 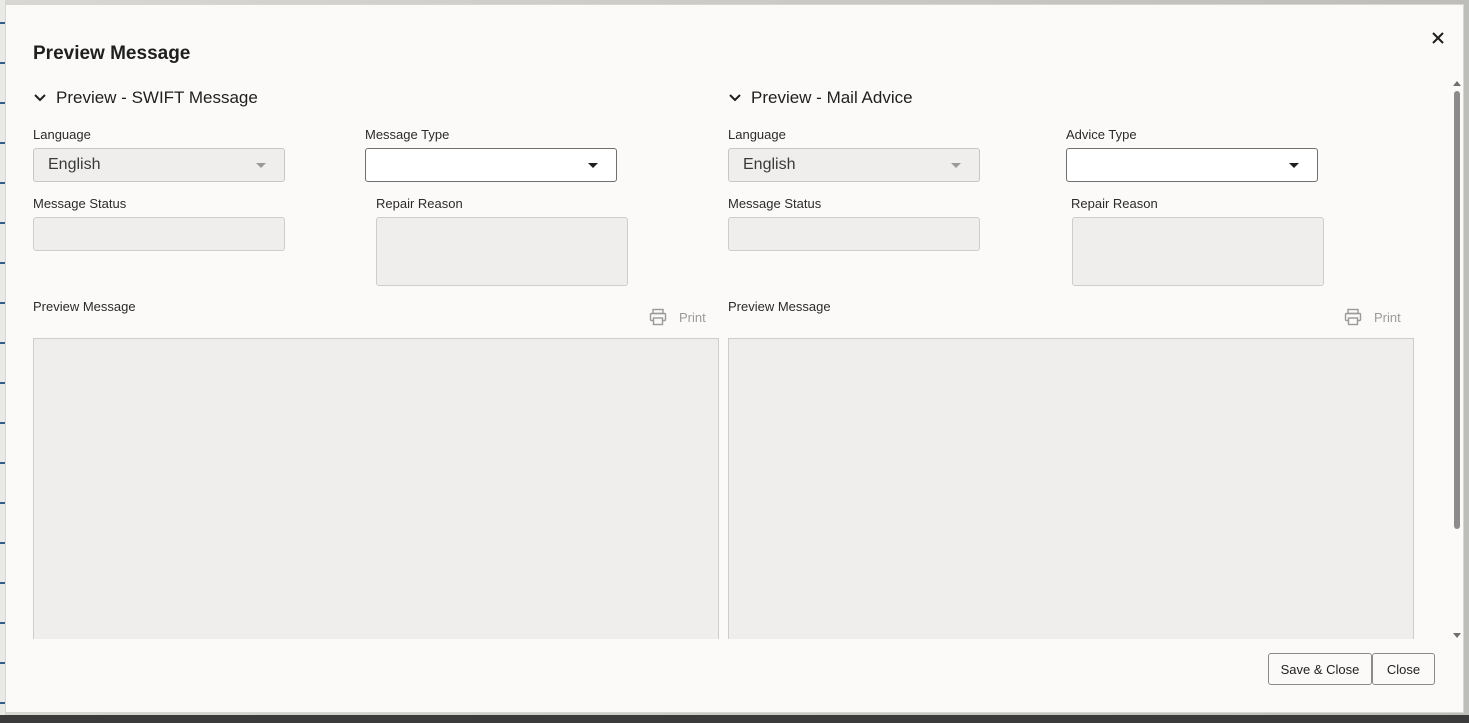 What do you see at coordinates (1457, 635) in the screenshot?
I see `scroll-down-icon` at bounding box center [1457, 635].